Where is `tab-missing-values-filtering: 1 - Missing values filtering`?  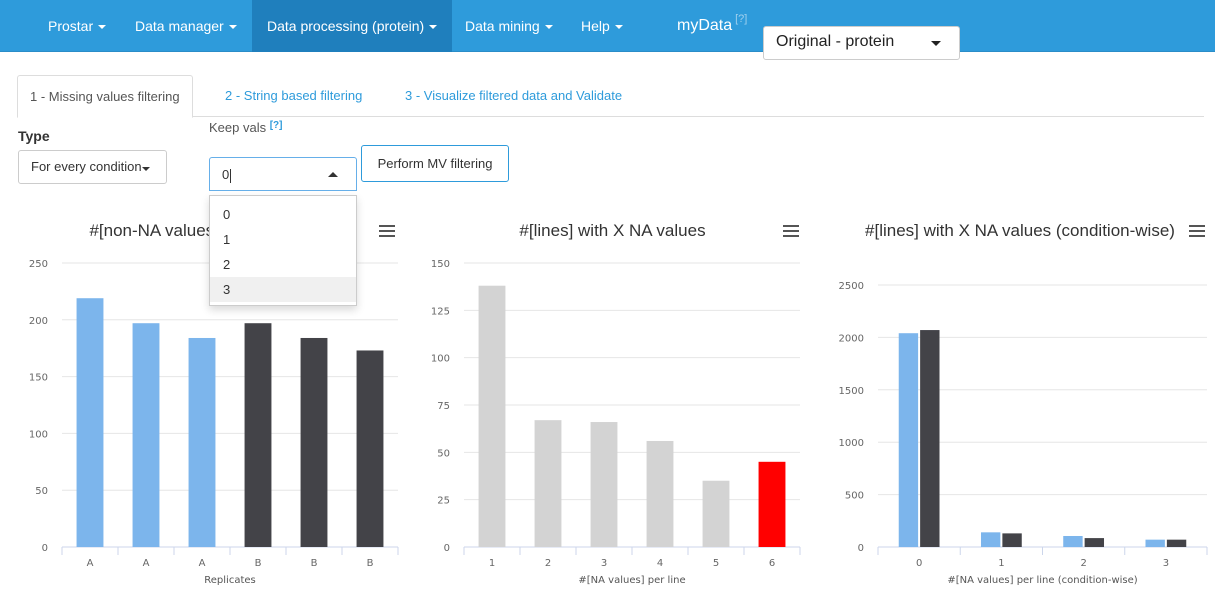
tab-missing-values-filtering: 1 - Missing values filtering is located at coordinates (105, 96).